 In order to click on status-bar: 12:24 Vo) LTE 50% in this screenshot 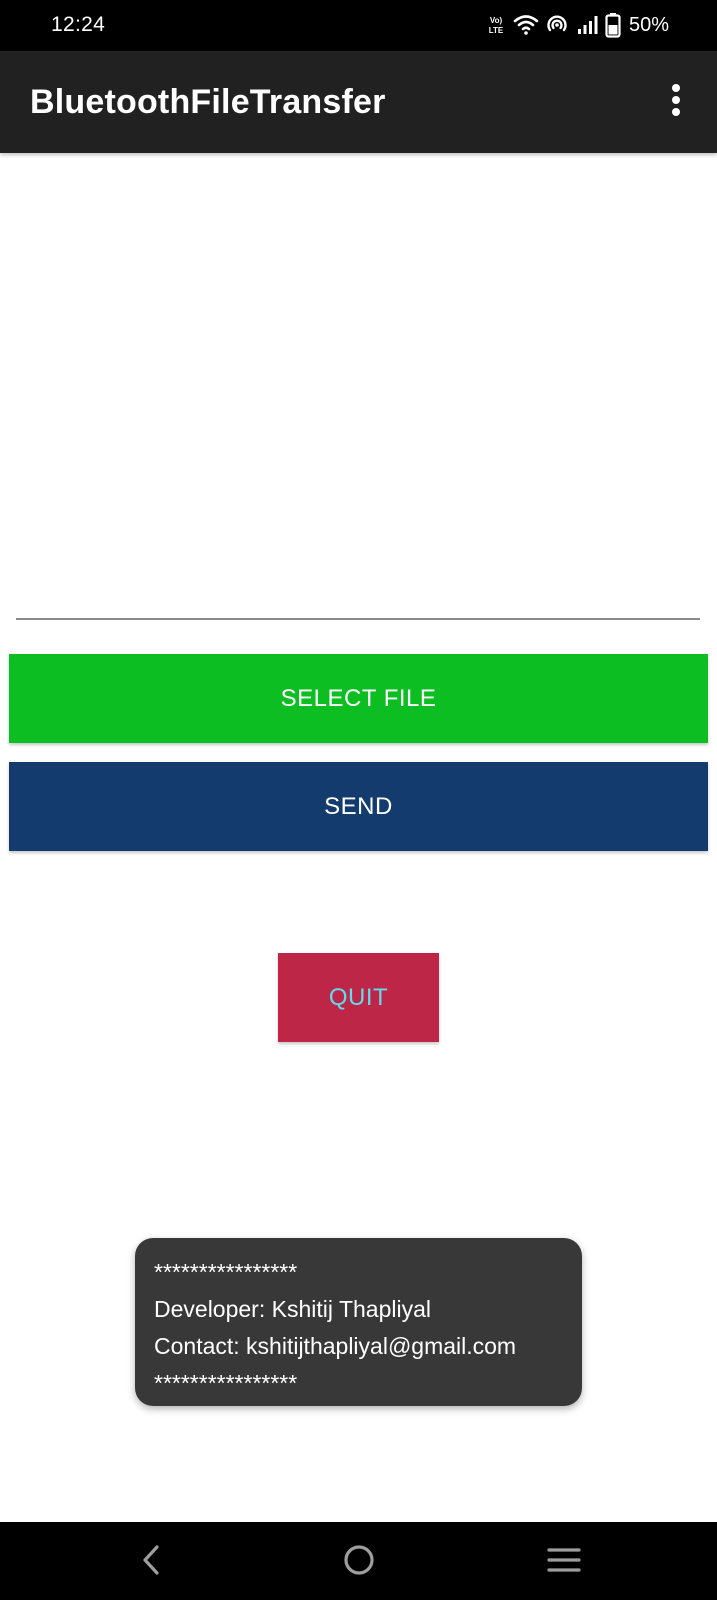, I will do `click(358, 25)`.